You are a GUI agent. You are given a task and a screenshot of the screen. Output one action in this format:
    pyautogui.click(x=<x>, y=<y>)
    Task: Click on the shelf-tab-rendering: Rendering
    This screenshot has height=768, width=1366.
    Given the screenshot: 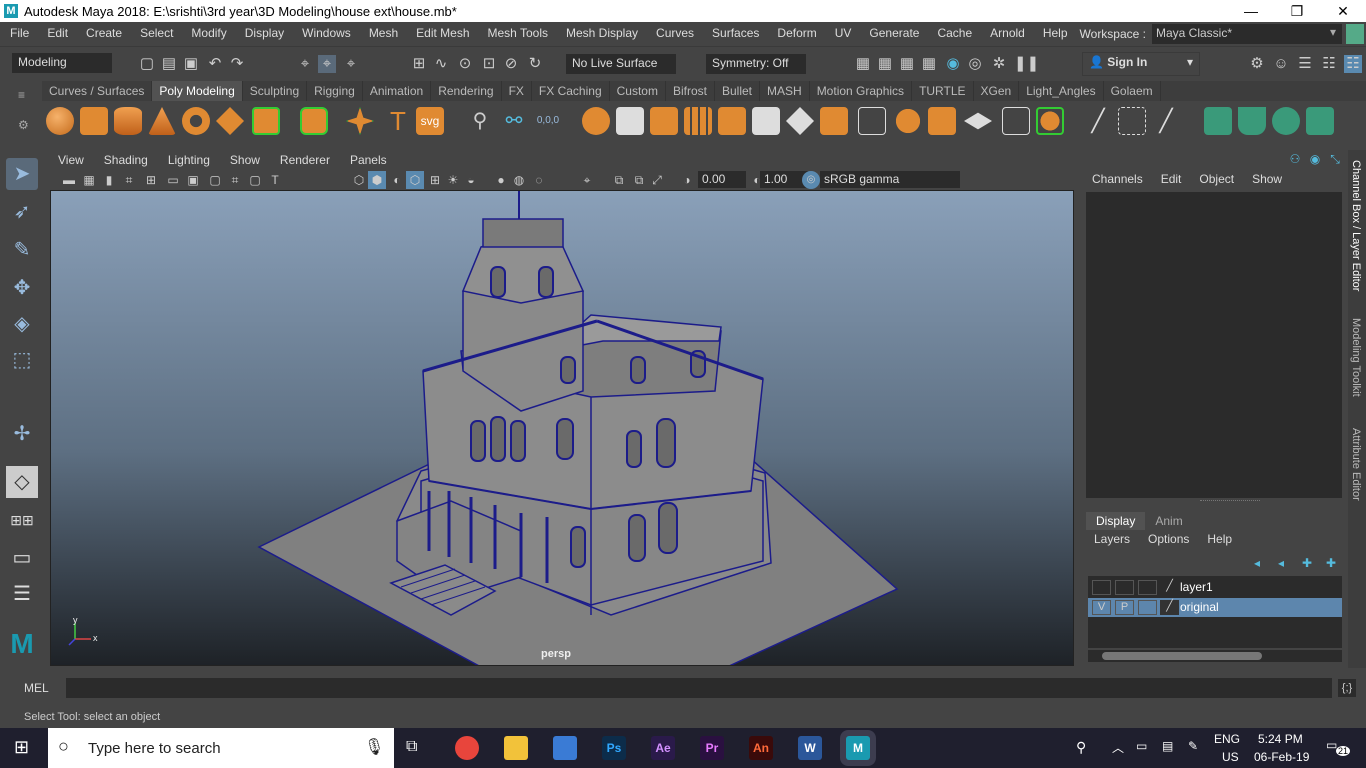 What is the action you would take?
    pyautogui.click(x=466, y=91)
    